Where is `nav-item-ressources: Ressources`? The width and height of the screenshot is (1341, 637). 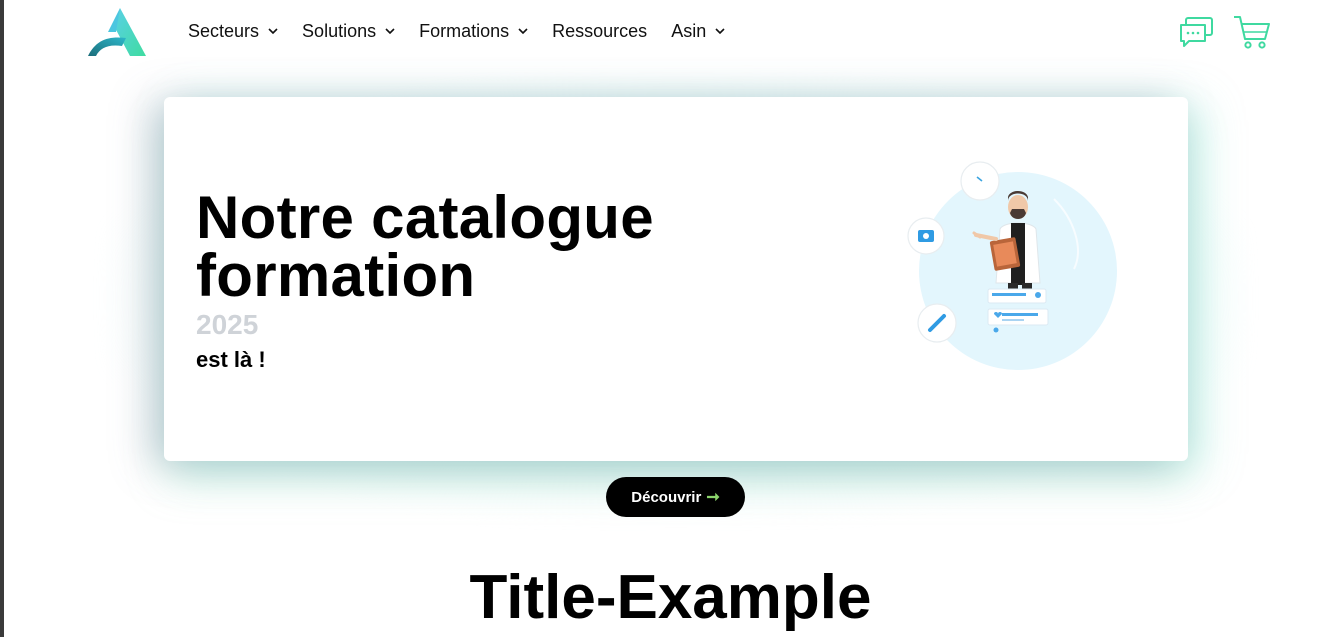 nav-item-ressources: Ressources is located at coordinates (599, 31).